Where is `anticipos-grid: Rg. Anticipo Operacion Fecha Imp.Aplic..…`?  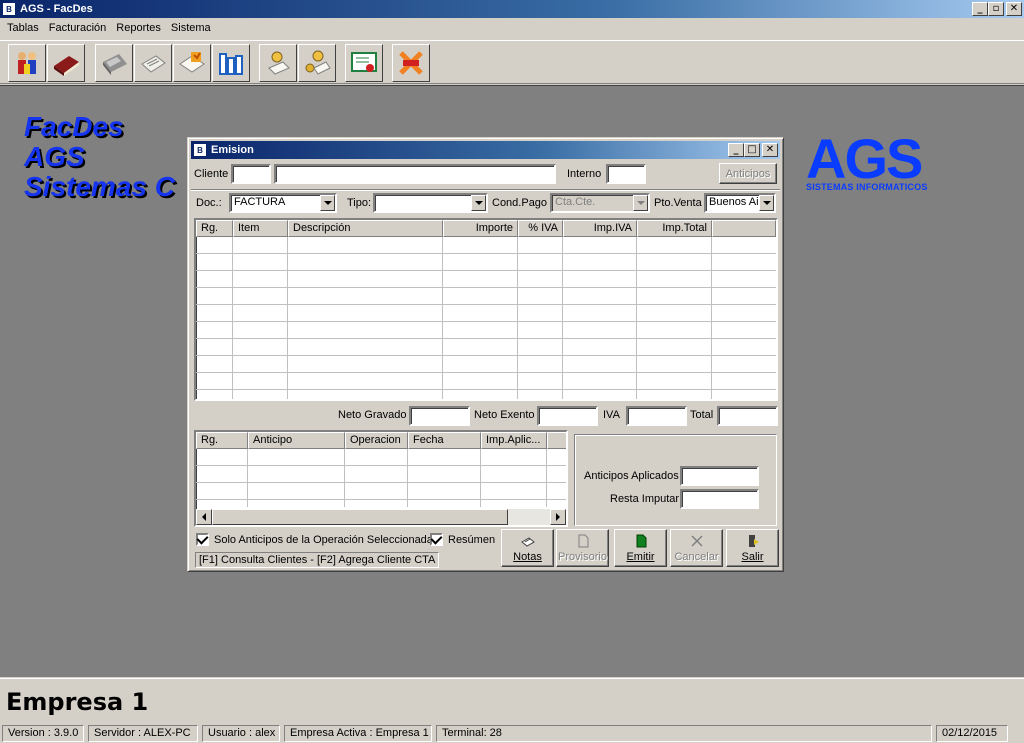 anticipos-grid: Rg. Anticipo Operacion Fecha Imp.Aplic..… is located at coordinates (381, 478).